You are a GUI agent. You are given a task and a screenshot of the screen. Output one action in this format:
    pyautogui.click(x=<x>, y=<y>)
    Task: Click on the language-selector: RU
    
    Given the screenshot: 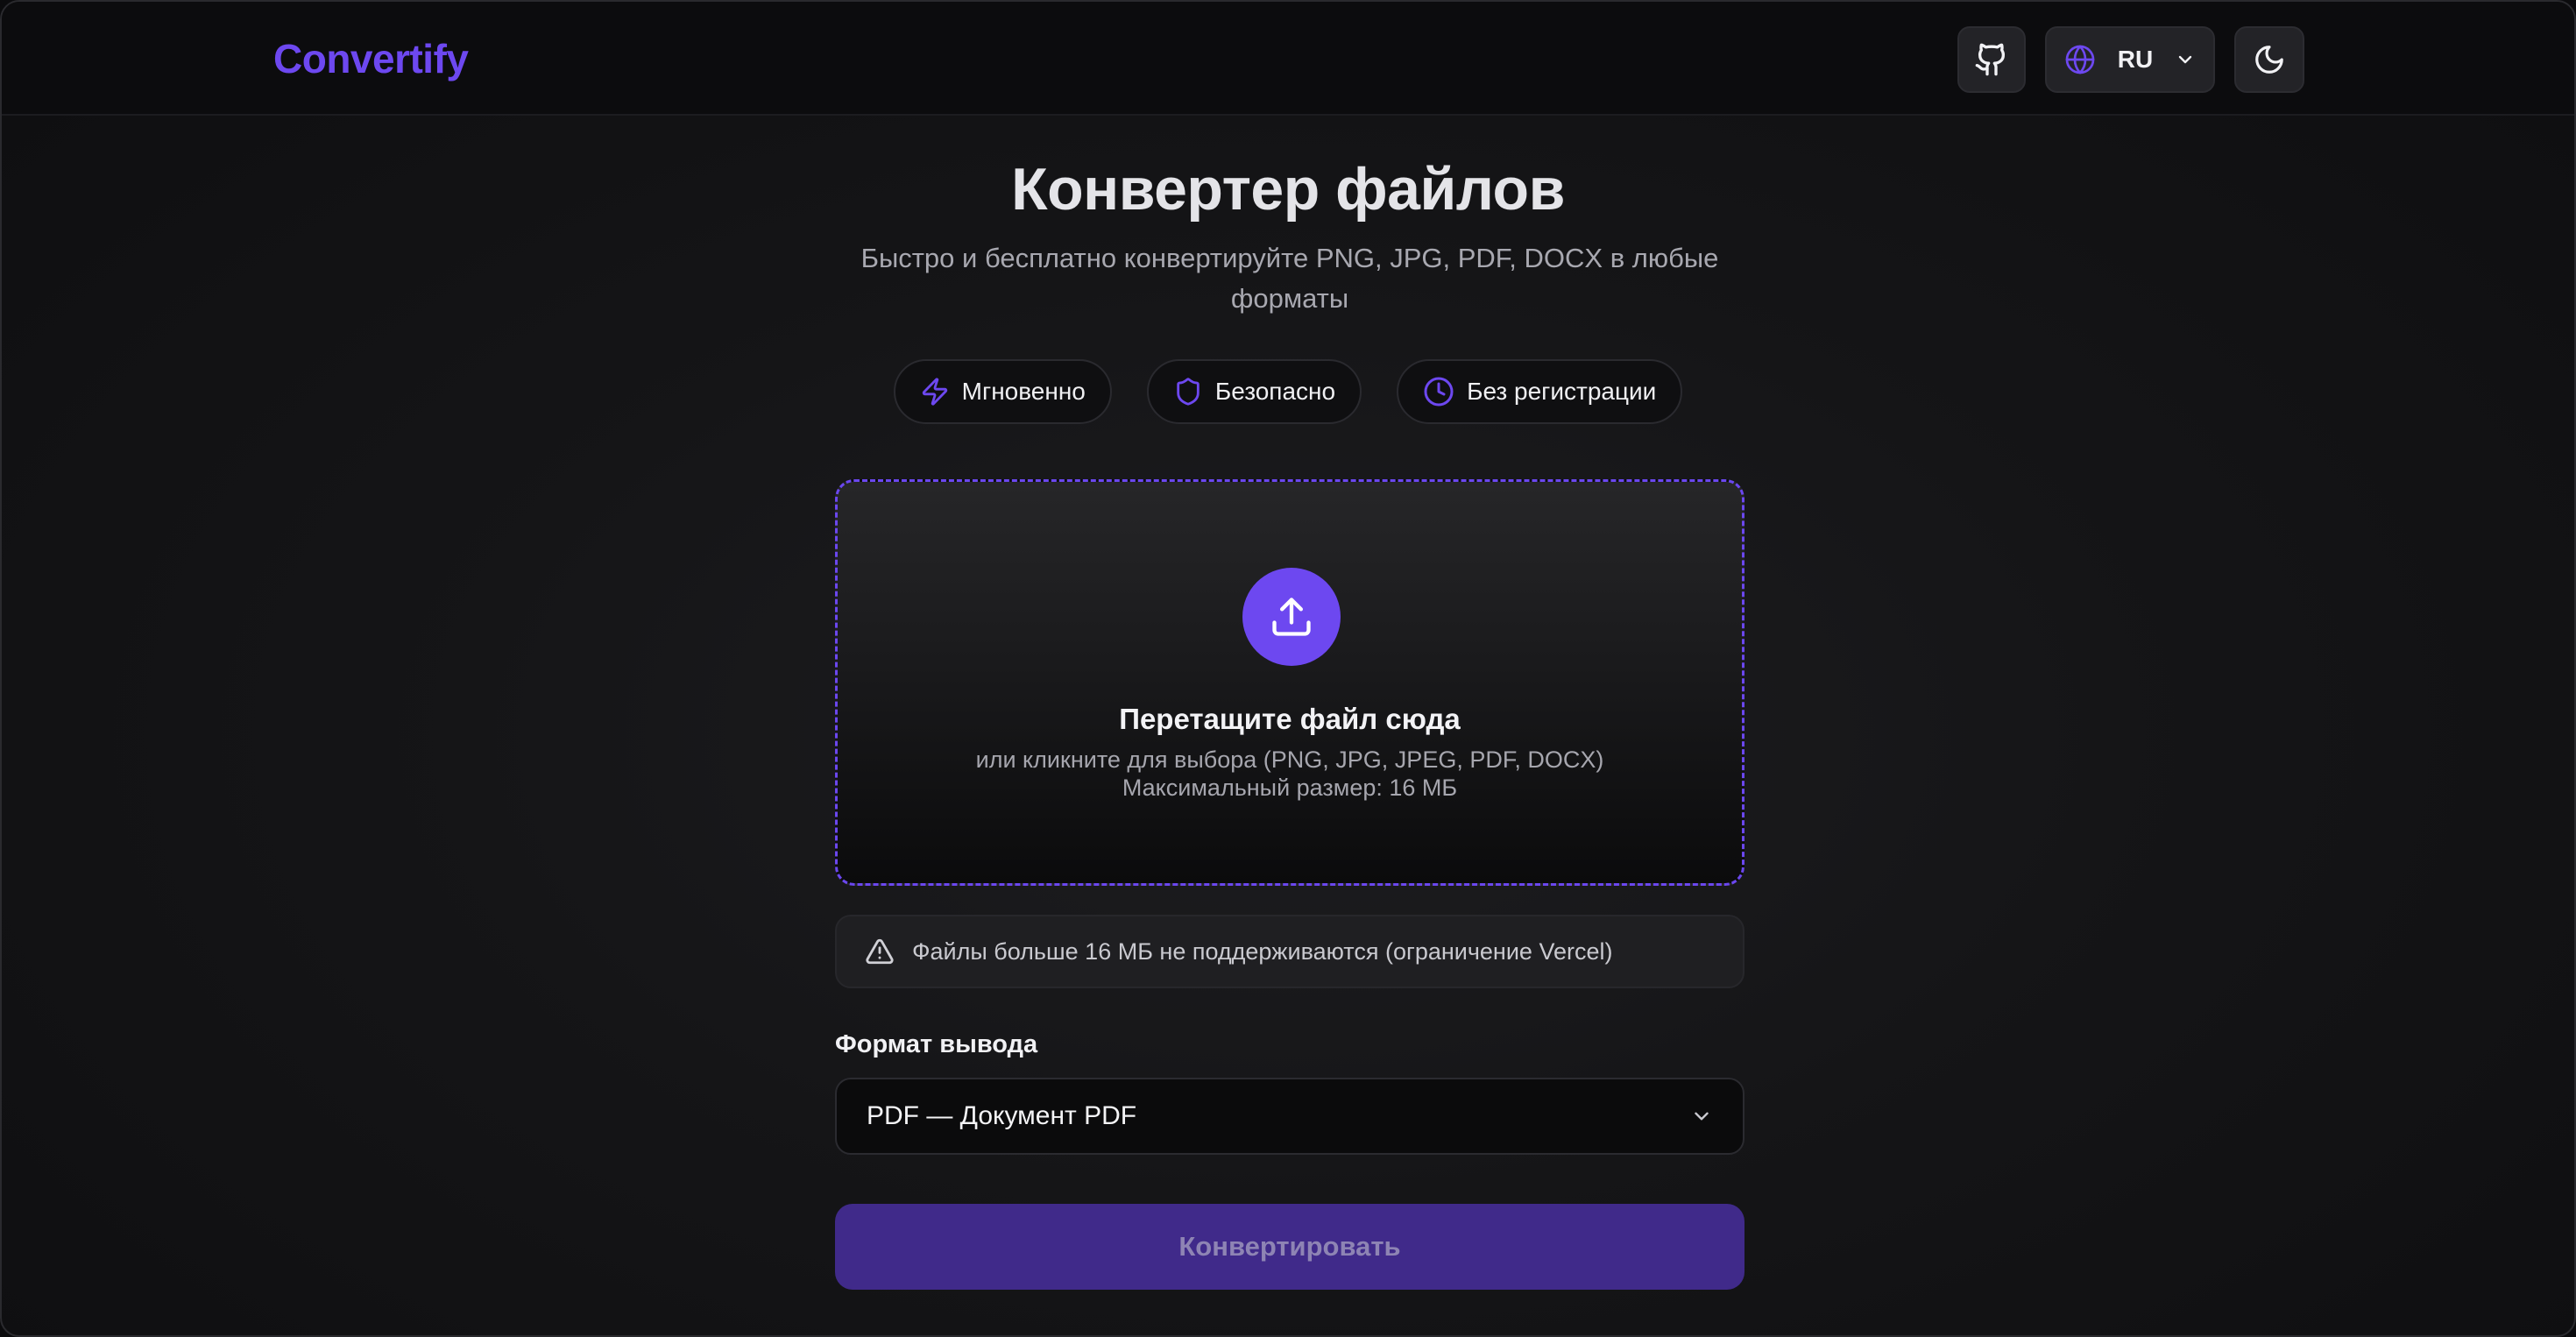 What is the action you would take?
    pyautogui.click(x=2130, y=59)
    